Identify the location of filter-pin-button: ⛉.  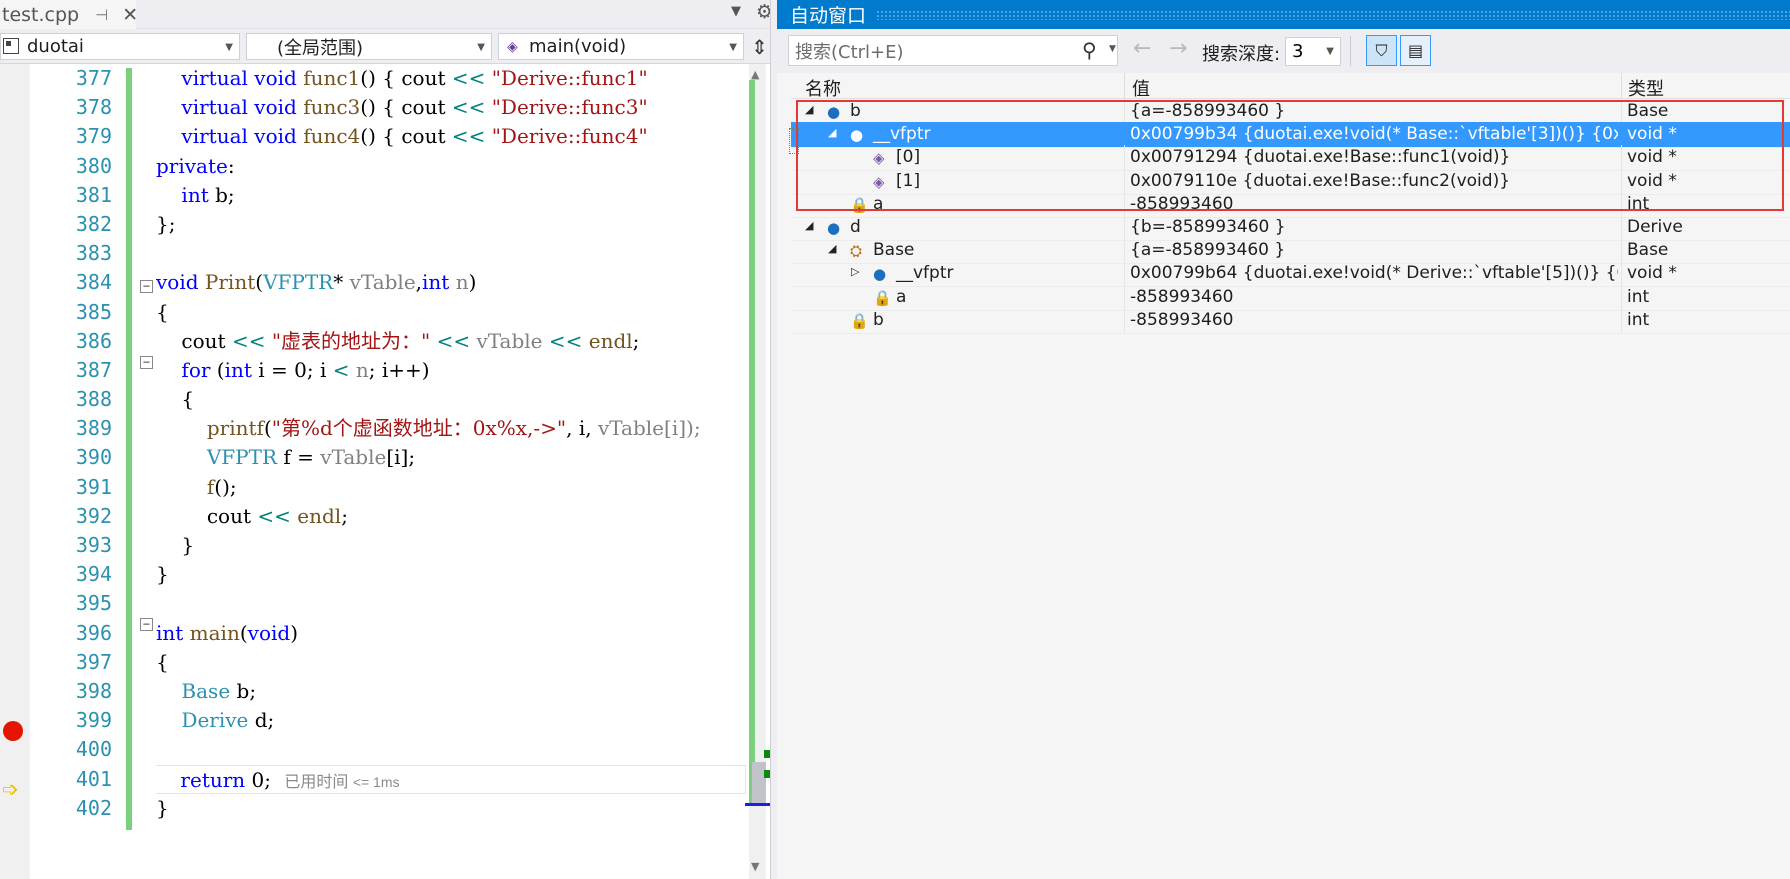
(1381, 50).